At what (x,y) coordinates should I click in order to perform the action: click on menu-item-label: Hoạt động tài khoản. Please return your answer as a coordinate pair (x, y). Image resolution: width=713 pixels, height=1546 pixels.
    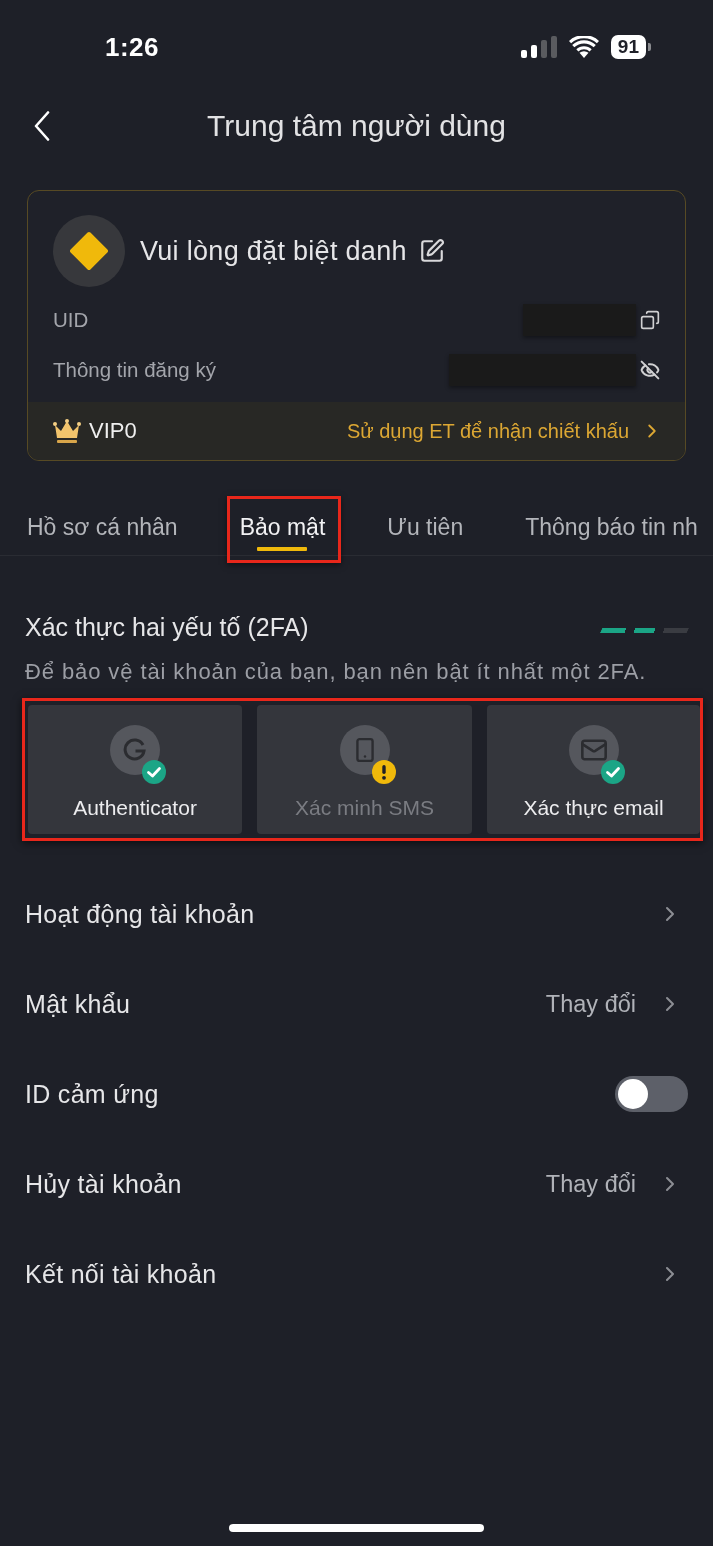
    Looking at the image, I should click on (341, 914).